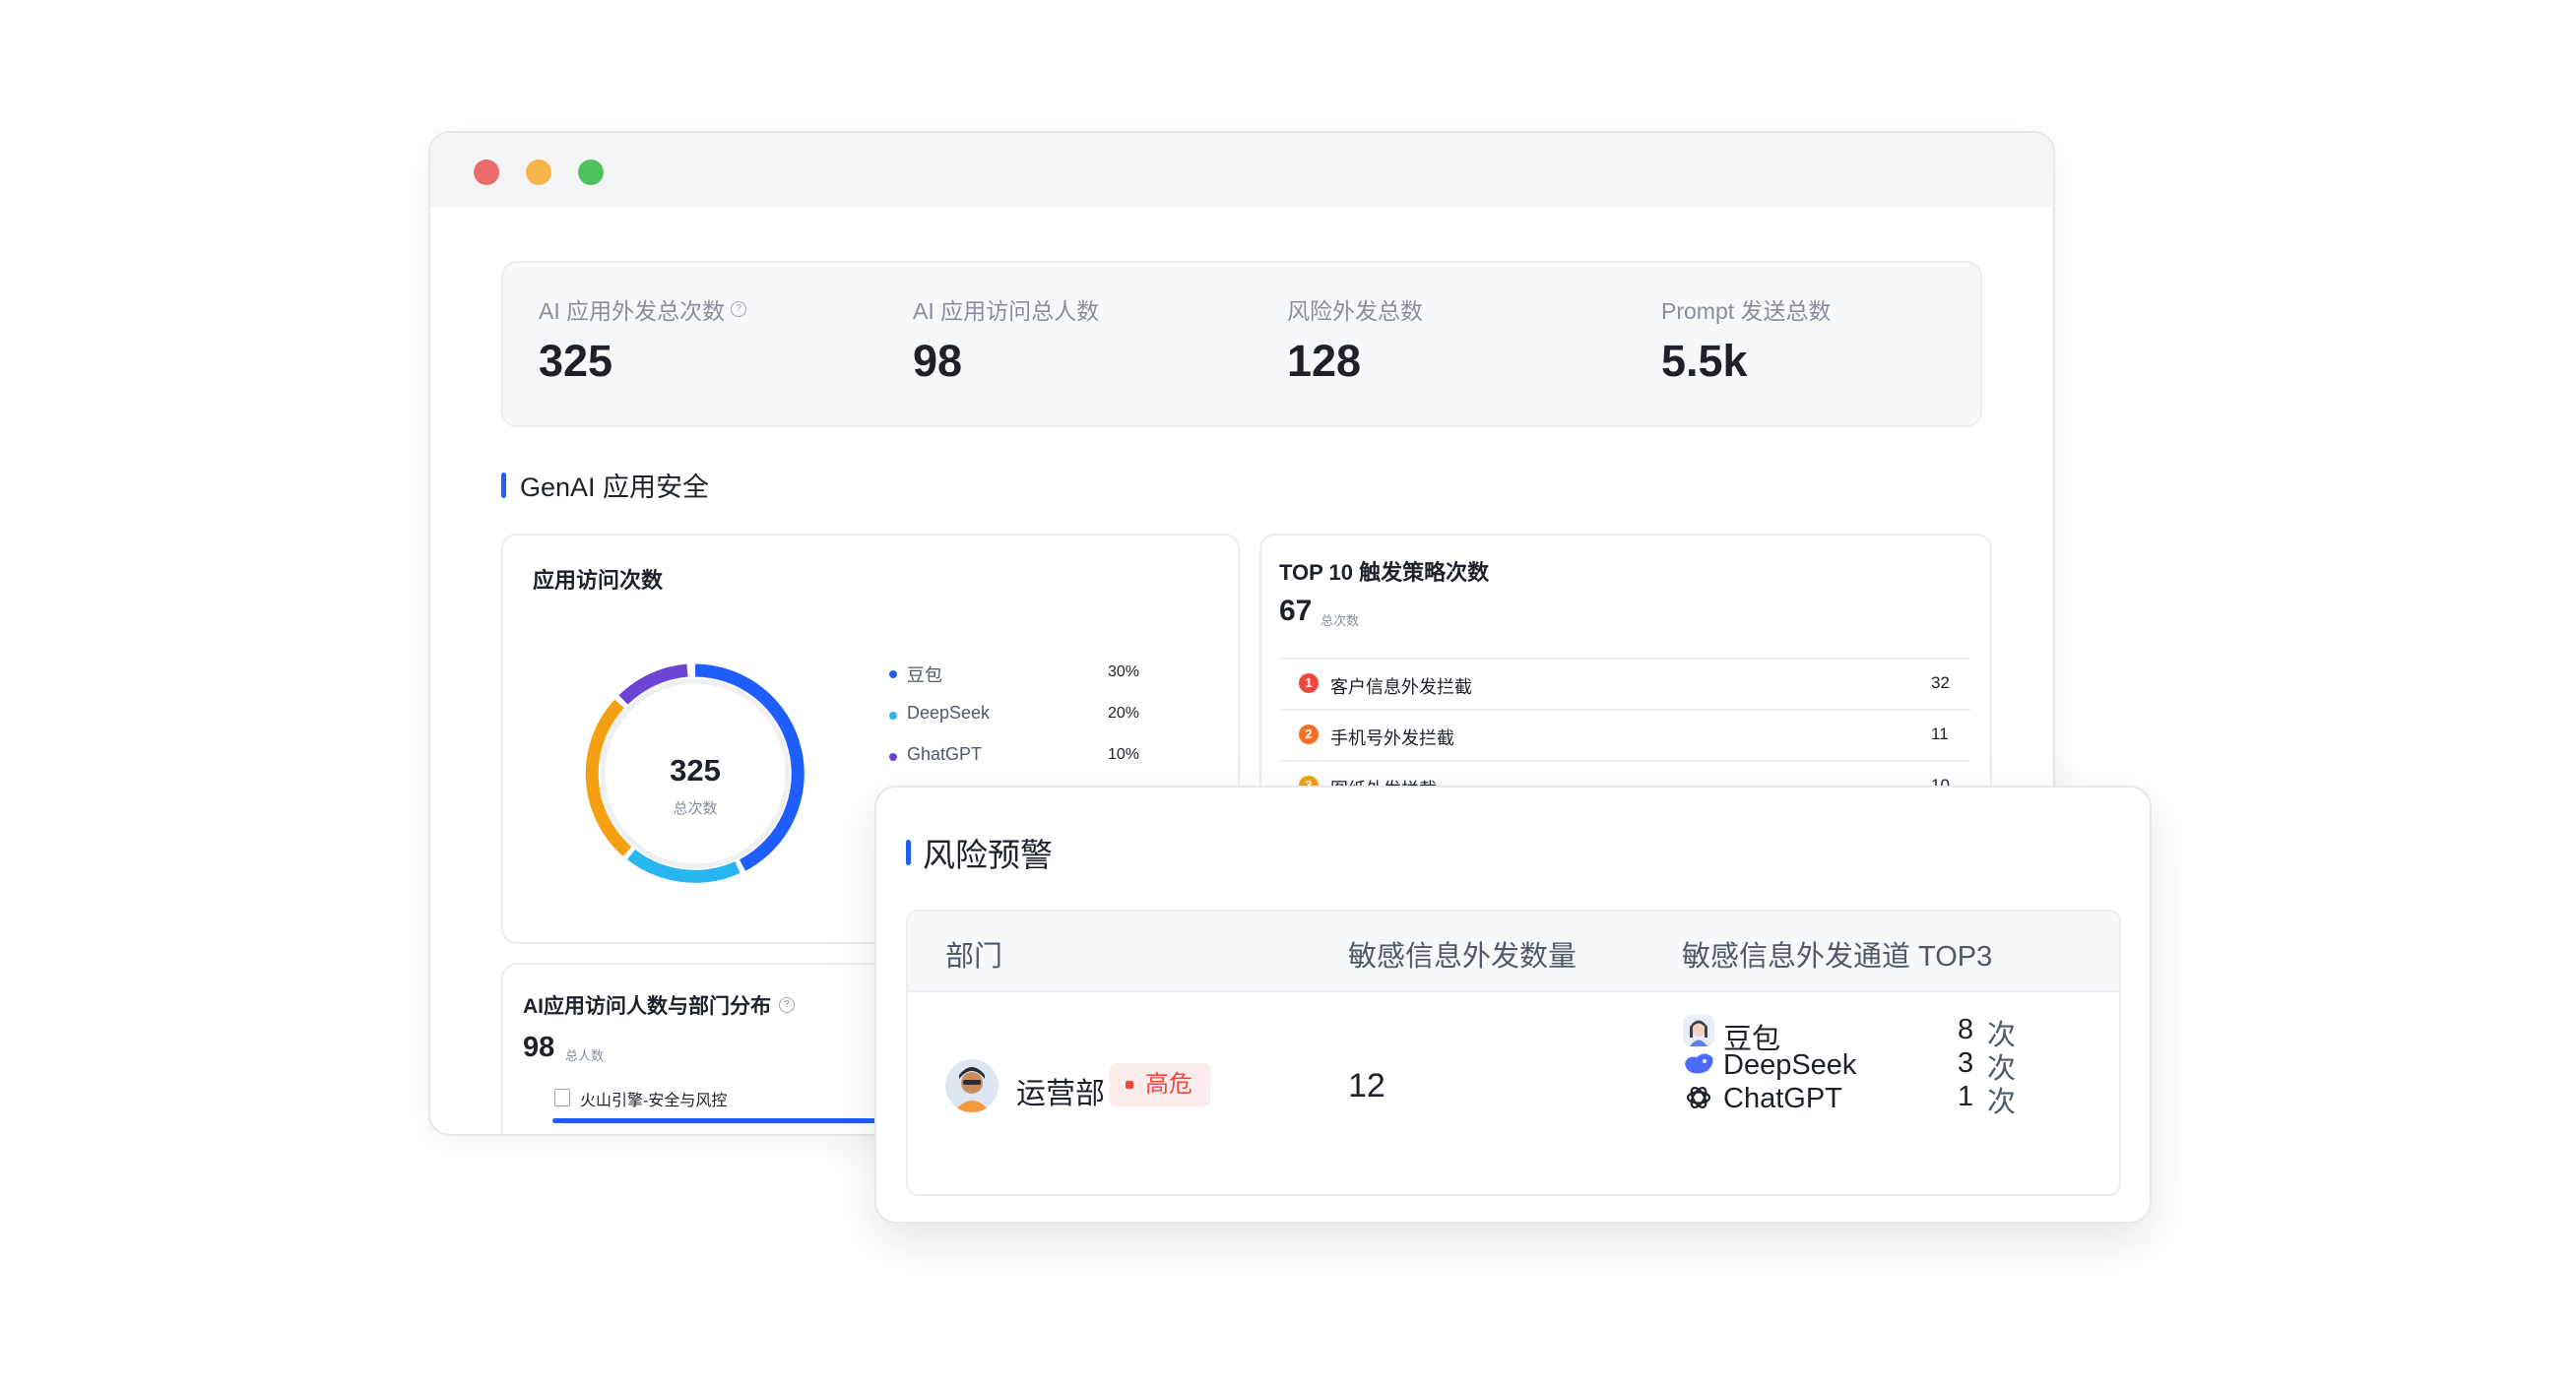 This screenshot has width=2576, height=1388. I want to click on card-title: AI应用访问人数与部门分布 ?, so click(659, 1005).